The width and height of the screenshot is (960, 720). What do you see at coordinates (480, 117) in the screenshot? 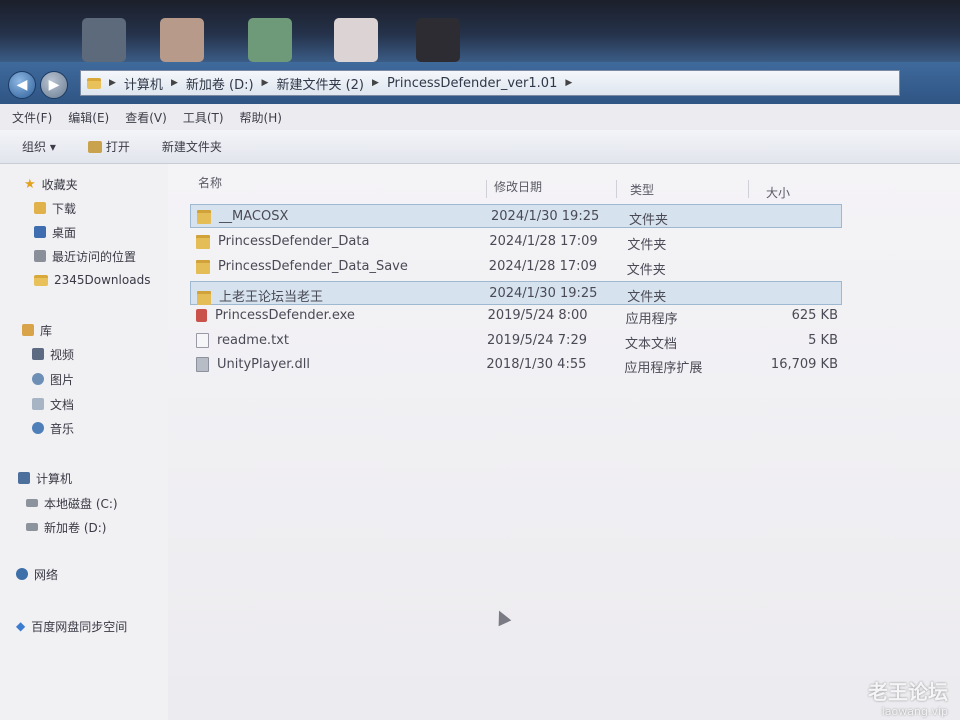
I see `menu-bar: 文件(F) 编辑(E) 查看(V) 工具(T) 帮助(H)` at bounding box center [480, 117].